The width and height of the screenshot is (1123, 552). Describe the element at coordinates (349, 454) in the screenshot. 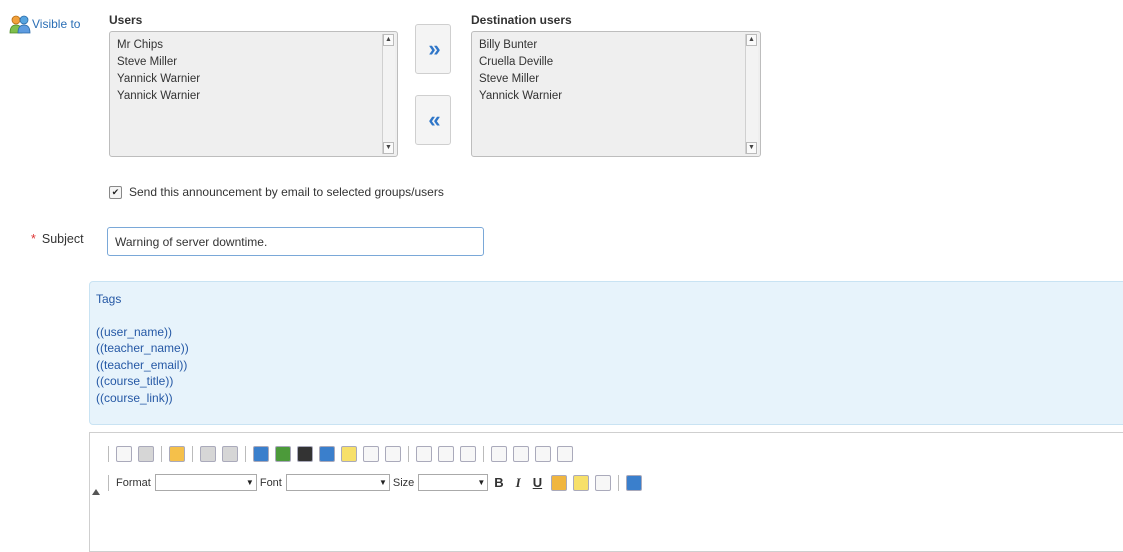

I see `audio-icon` at that location.